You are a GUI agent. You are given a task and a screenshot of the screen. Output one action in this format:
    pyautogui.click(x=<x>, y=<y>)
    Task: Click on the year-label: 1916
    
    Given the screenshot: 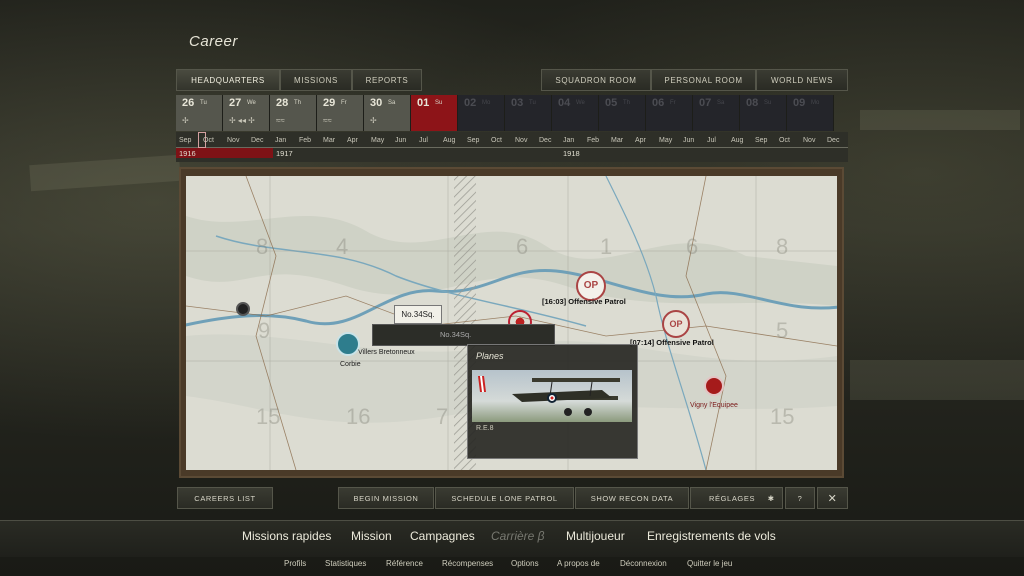 What is the action you would take?
    pyautogui.click(x=187, y=153)
    